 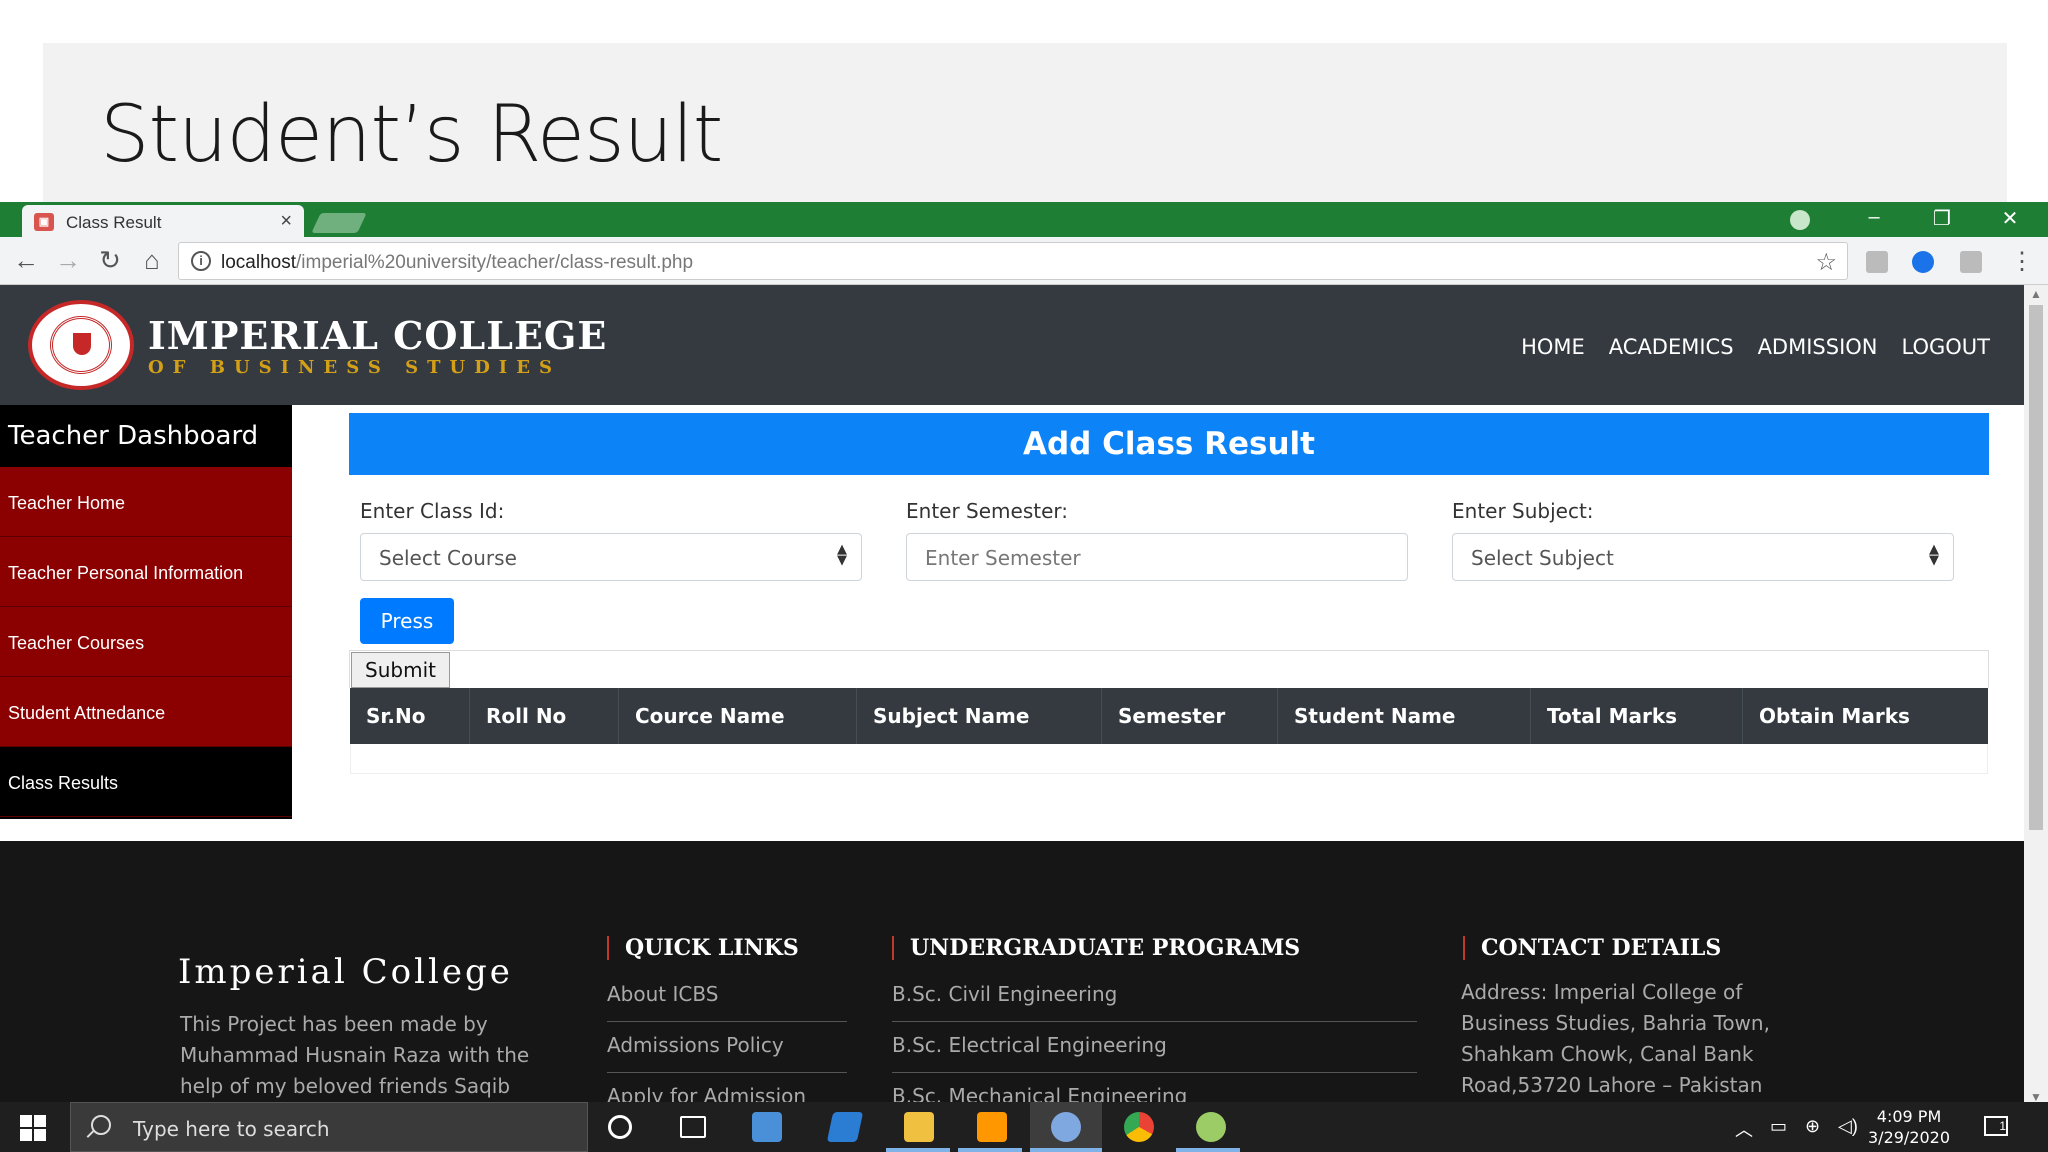 What do you see at coordinates (411, 135) in the screenshot?
I see `slide-title: Student’s Result` at bounding box center [411, 135].